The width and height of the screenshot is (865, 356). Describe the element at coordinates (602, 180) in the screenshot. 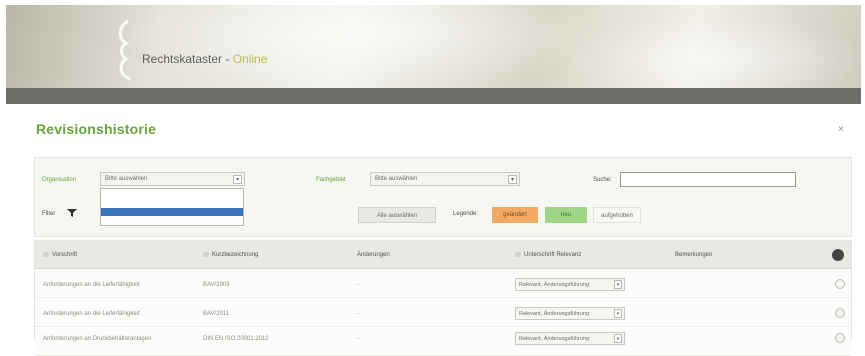

I see `search-label: Suche:` at that location.